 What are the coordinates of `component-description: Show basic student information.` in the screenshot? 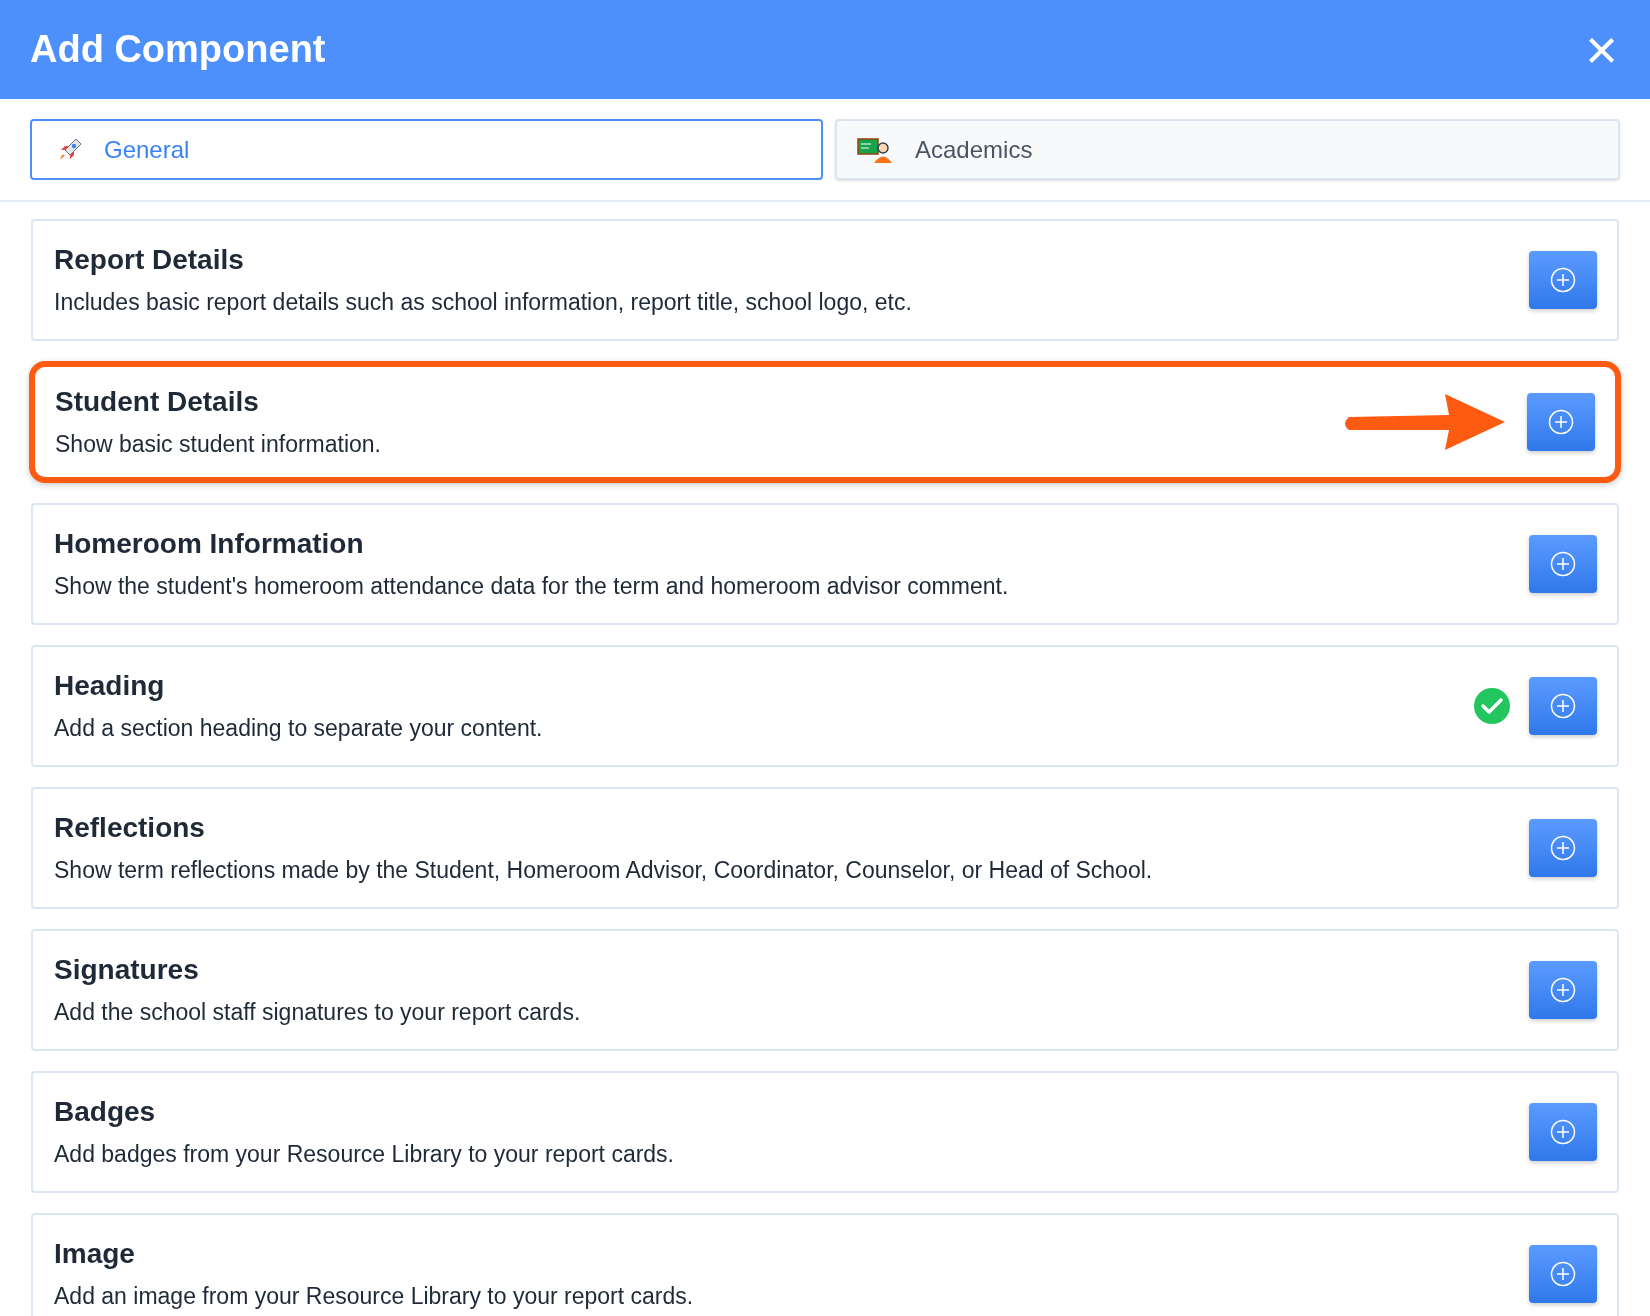 It's located at (218, 444).